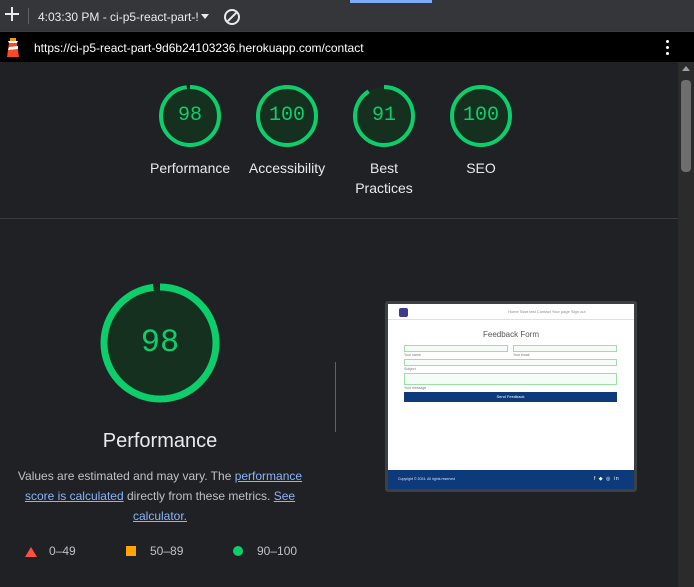 Image resolution: width=694 pixels, height=587 pixels. What do you see at coordinates (391, 1) in the screenshot?
I see `active-tab-indicator` at bounding box center [391, 1].